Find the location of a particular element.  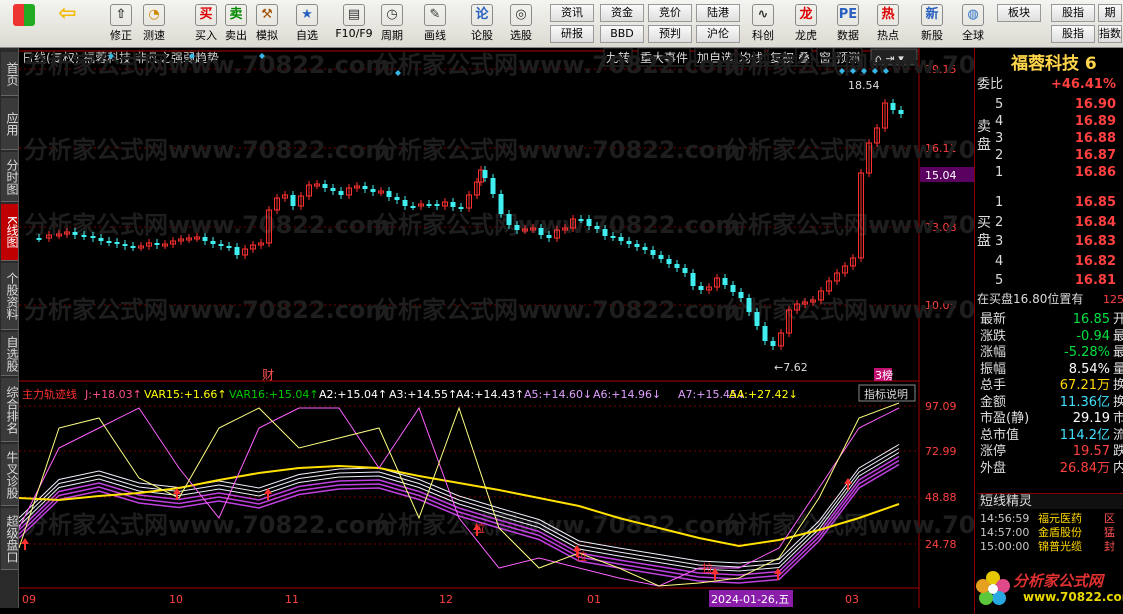

sell-level-3: 3 16.88 is located at coordinates (1049, 138).